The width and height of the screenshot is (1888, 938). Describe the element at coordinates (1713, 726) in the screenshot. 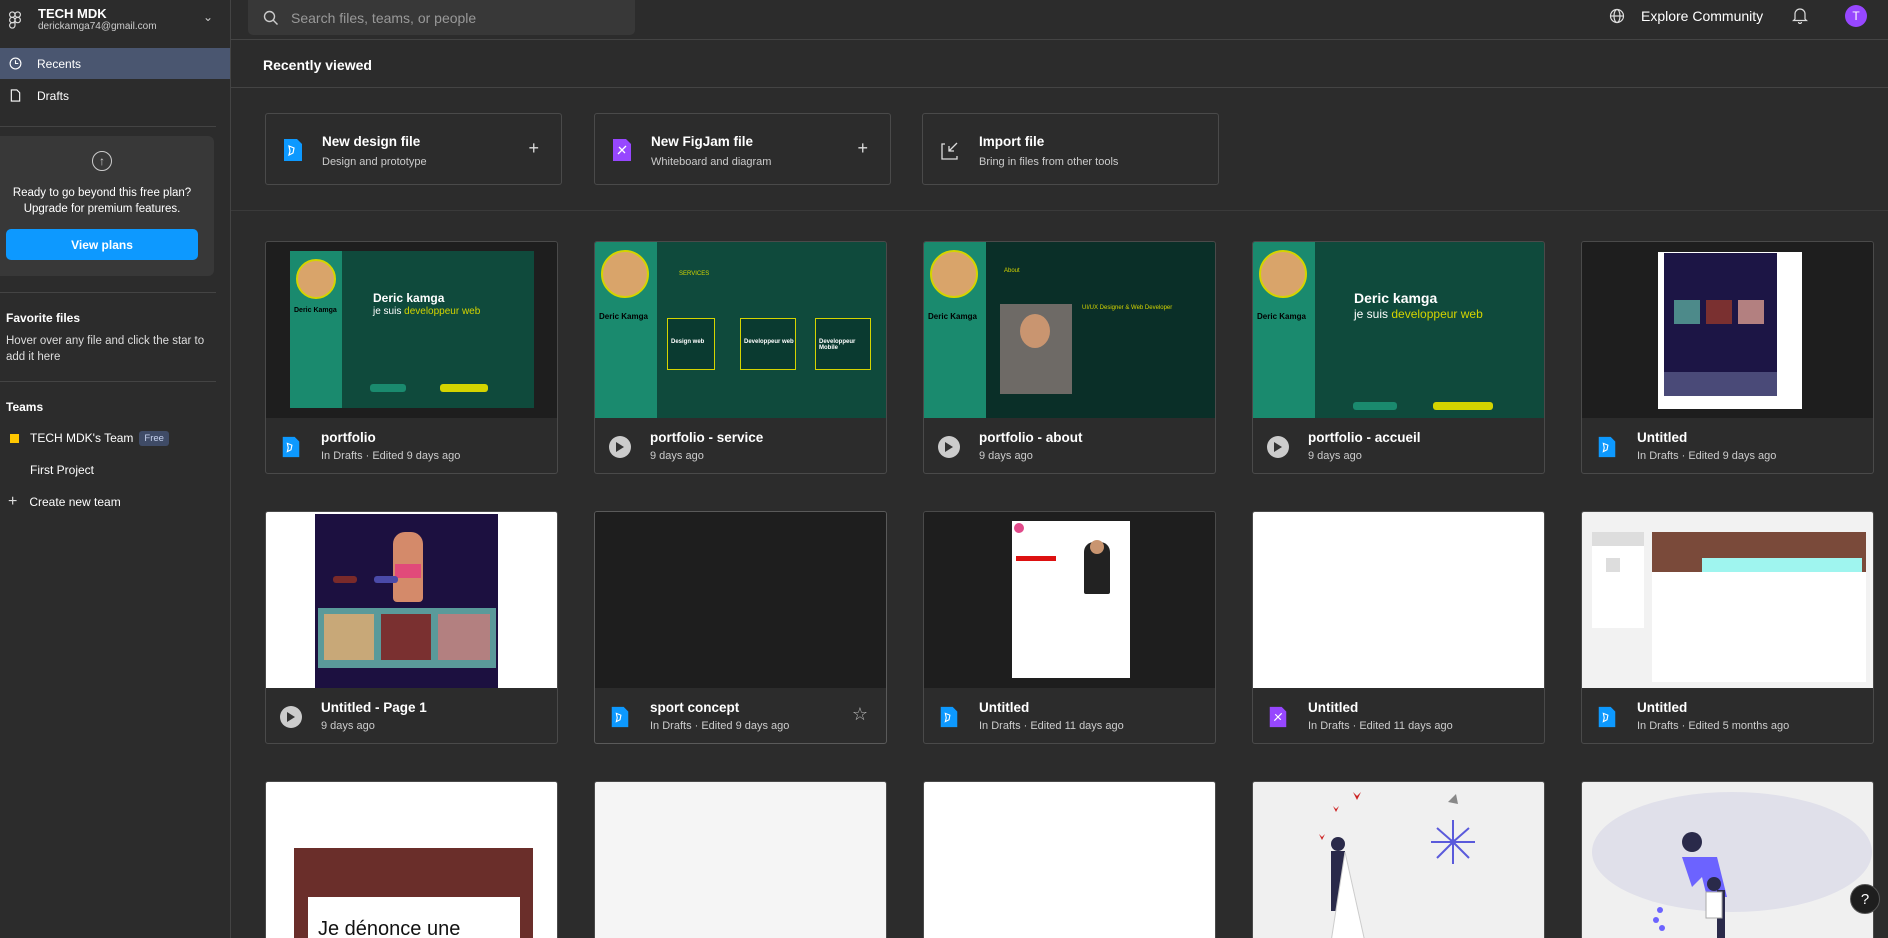

I see `file-meta: In Drafts · Edited 5 months ago` at that location.